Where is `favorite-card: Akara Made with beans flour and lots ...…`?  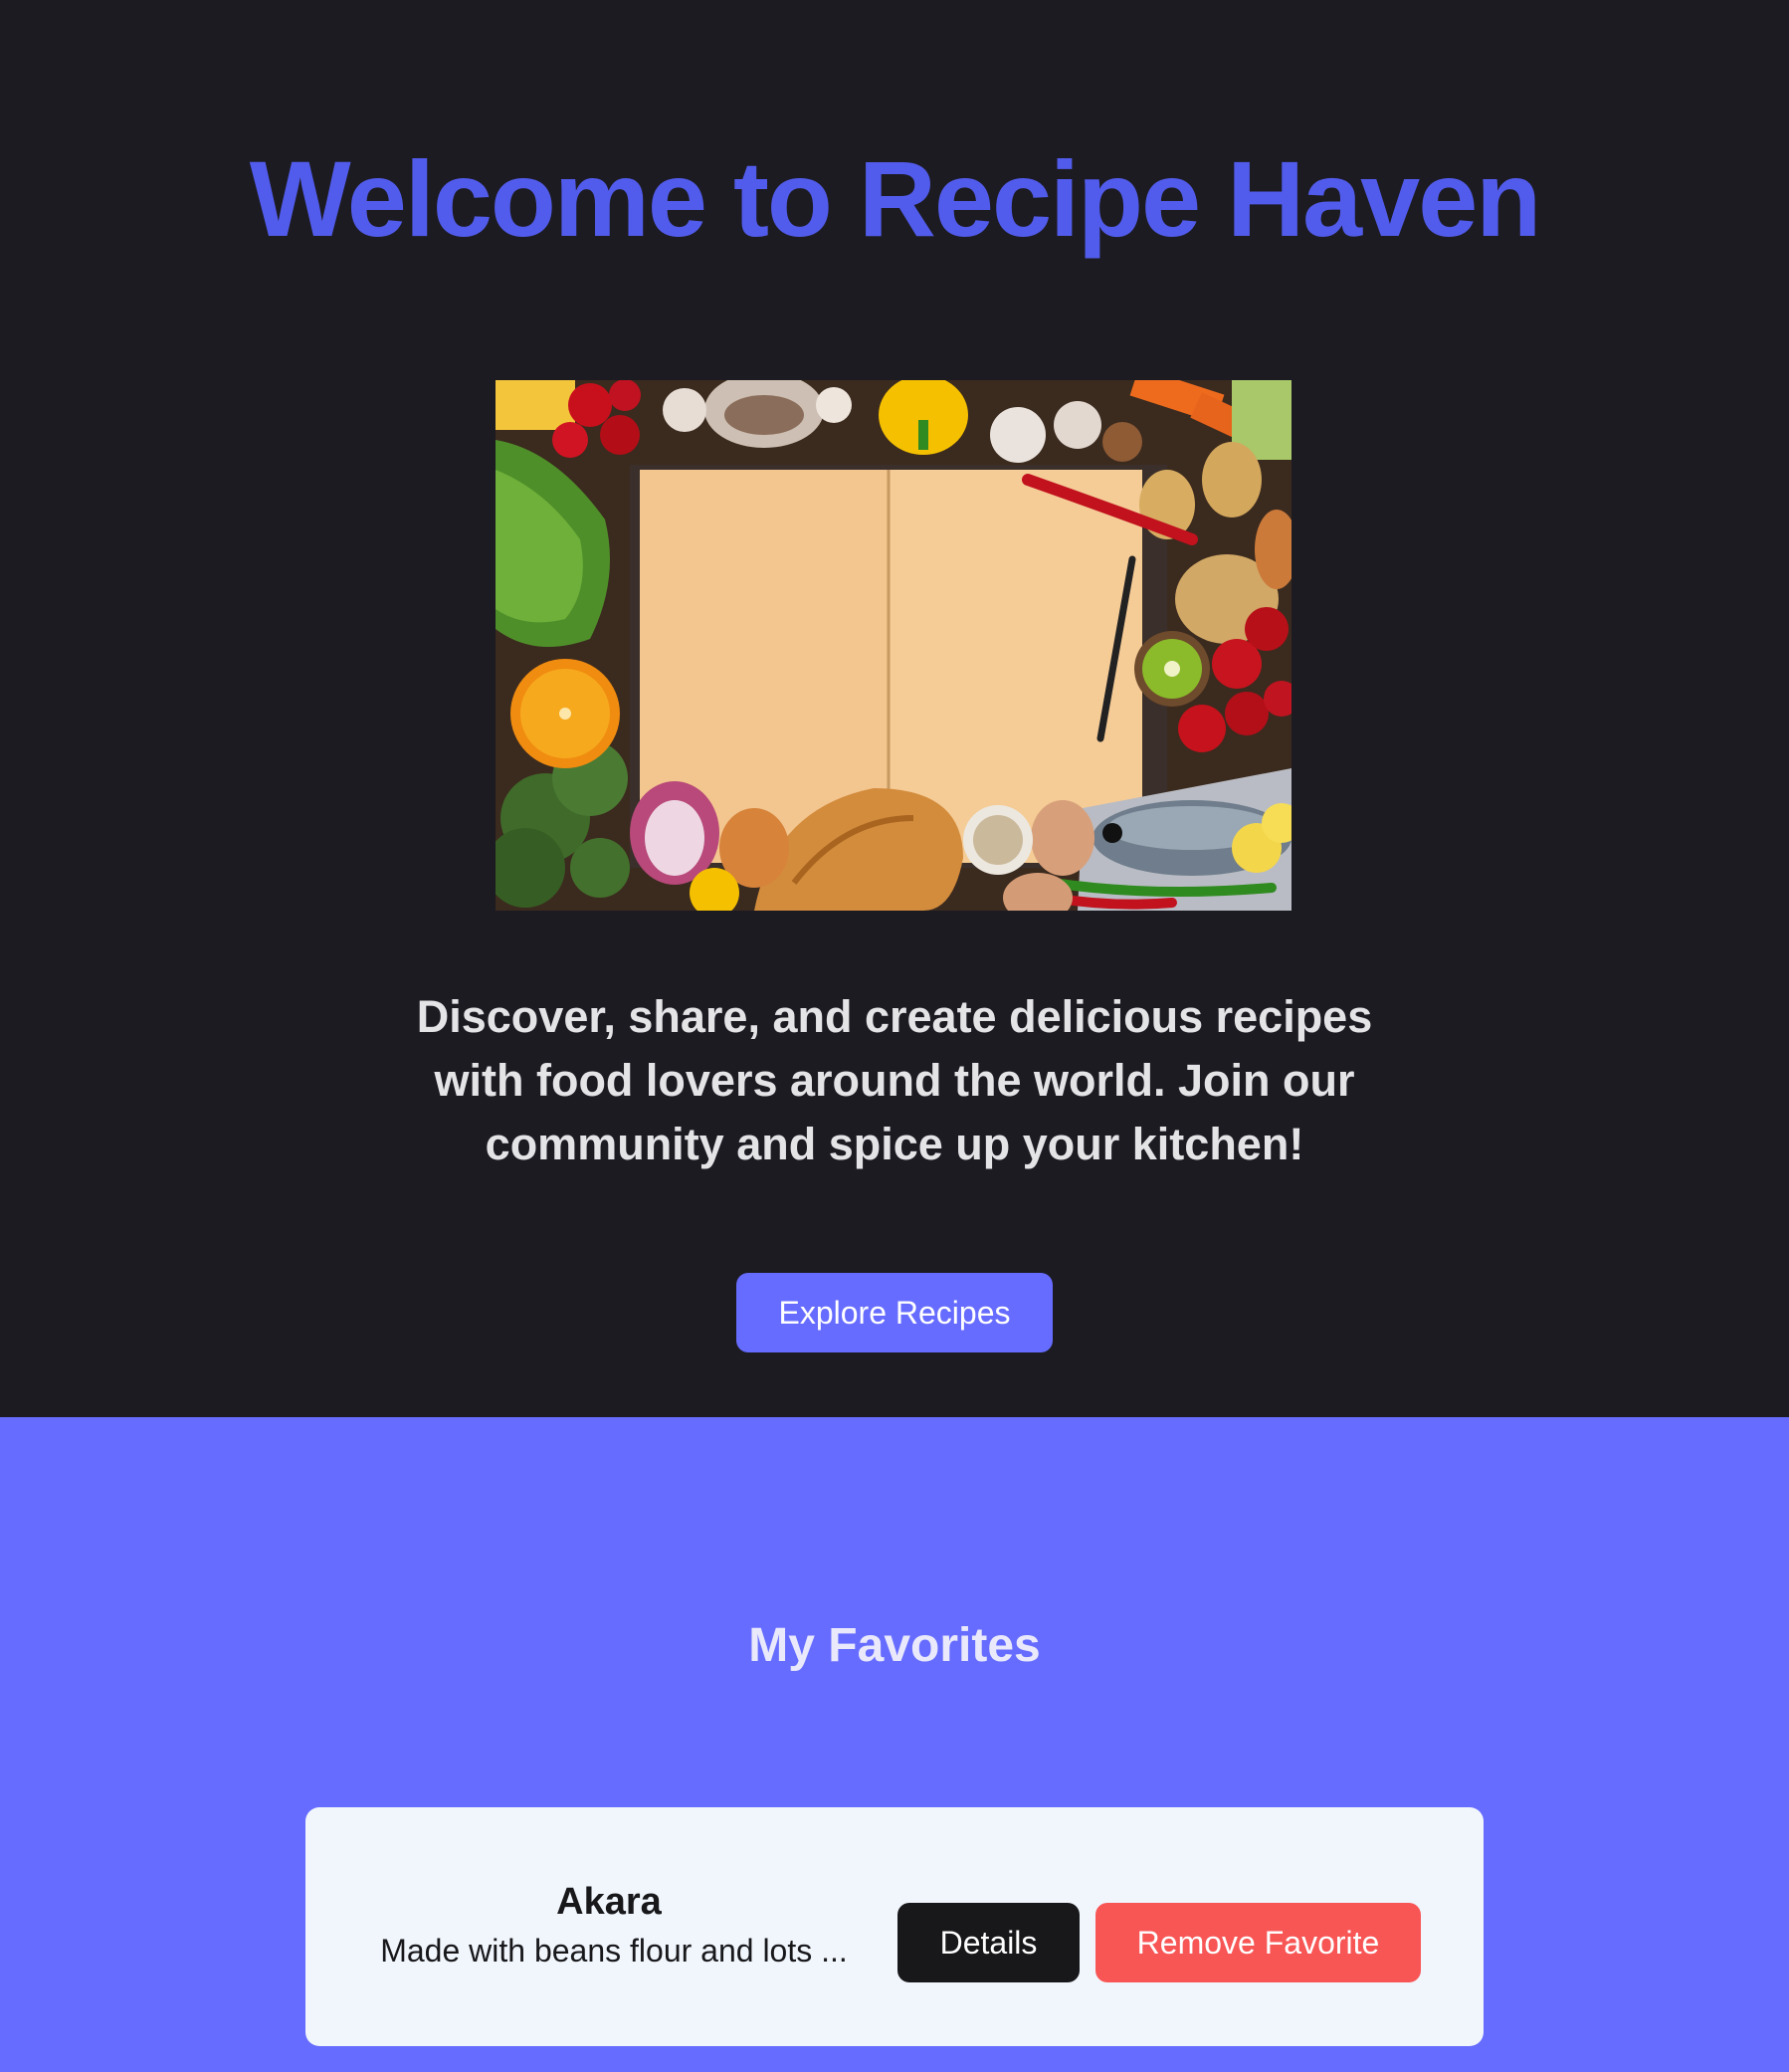
favorite-card: Akara Made with beans flour and lots ...… is located at coordinates (894, 1926).